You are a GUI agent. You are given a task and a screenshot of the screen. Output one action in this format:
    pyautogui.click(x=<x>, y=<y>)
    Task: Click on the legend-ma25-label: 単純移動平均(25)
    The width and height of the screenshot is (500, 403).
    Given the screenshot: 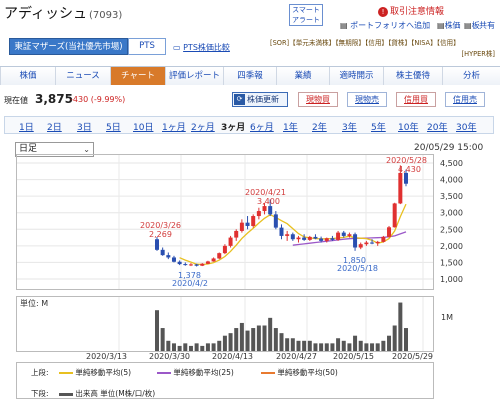 What is the action you would take?
    pyautogui.click(x=203, y=372)
    